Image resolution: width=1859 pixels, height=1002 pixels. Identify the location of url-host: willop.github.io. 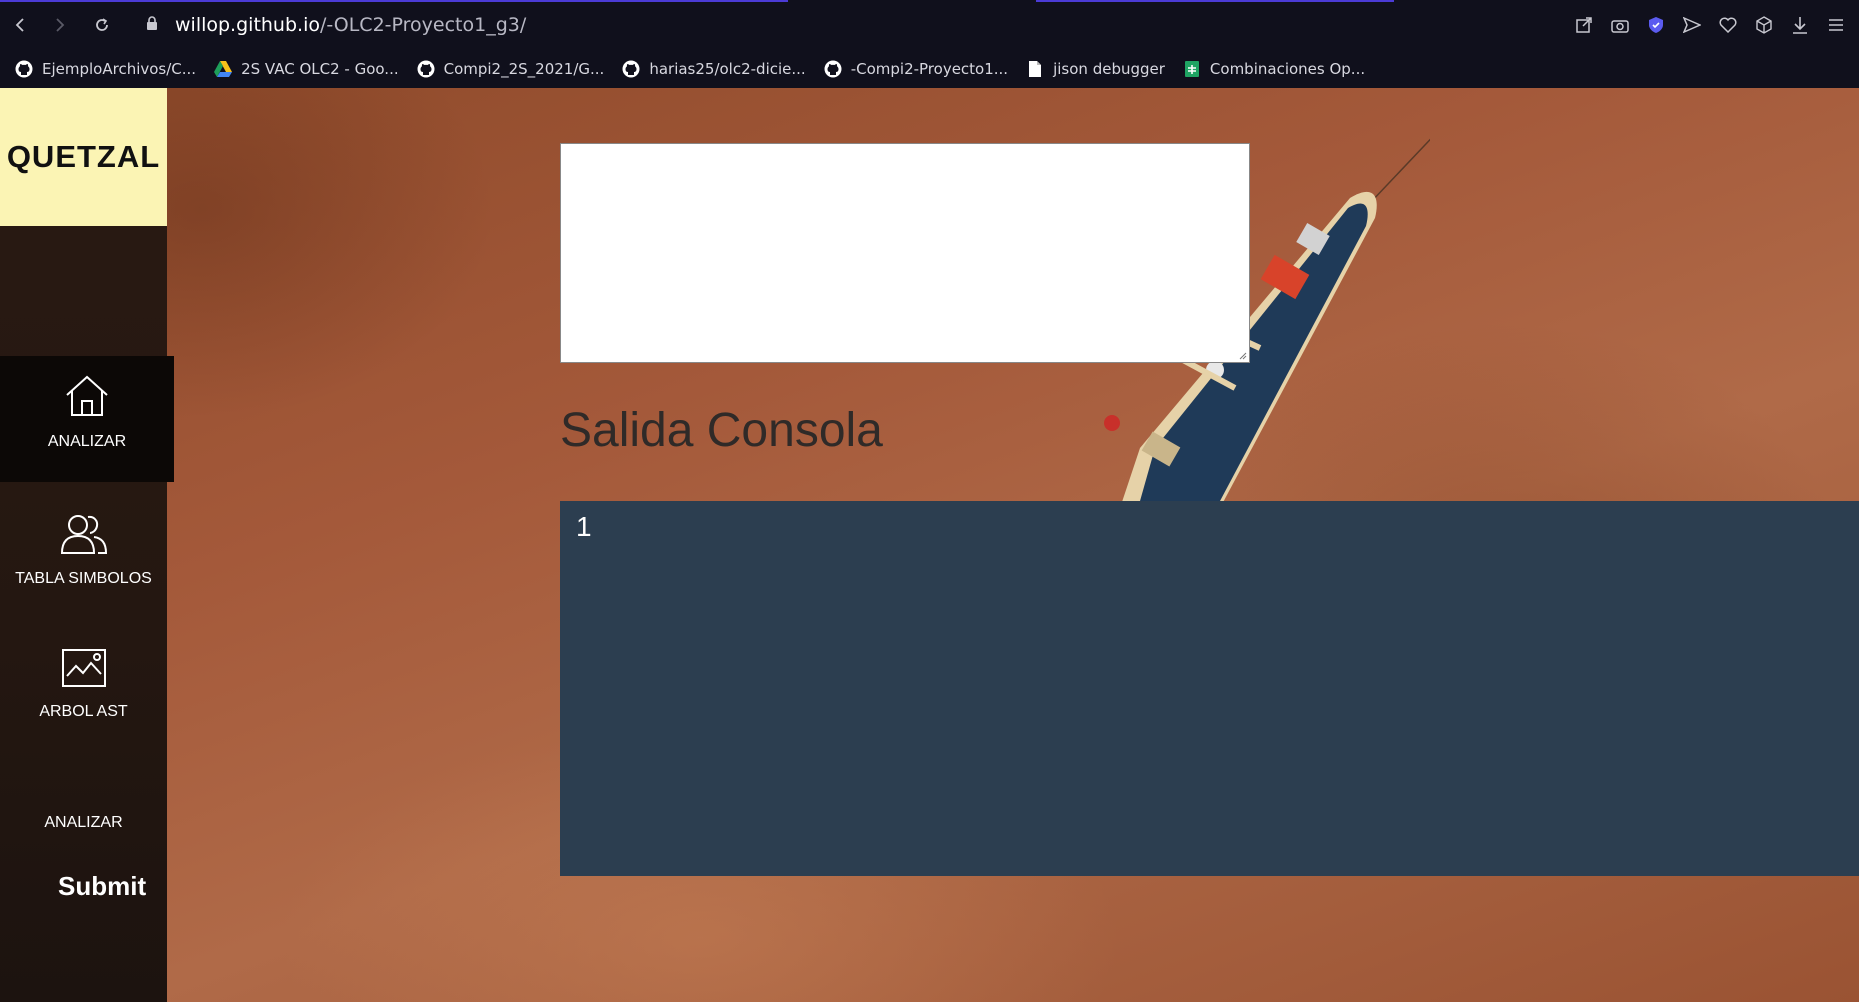
(247, 25).